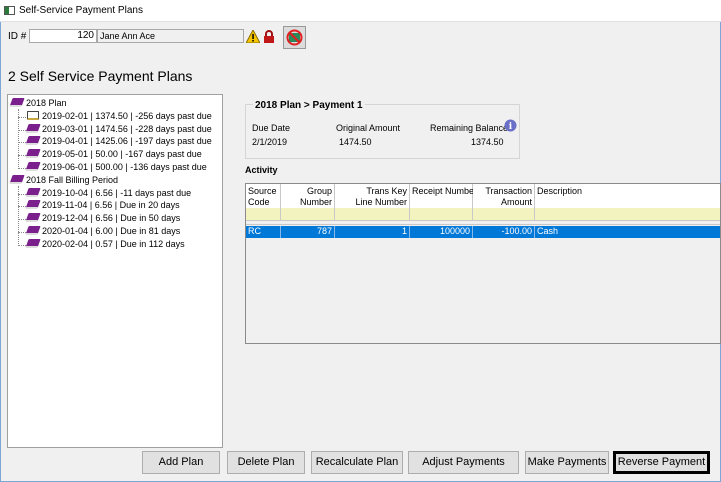 Image resolution: width=721 pixels, height=482 pixels. I want to click on remaining-balance-label: Remaining Balance, so click(469, 128).